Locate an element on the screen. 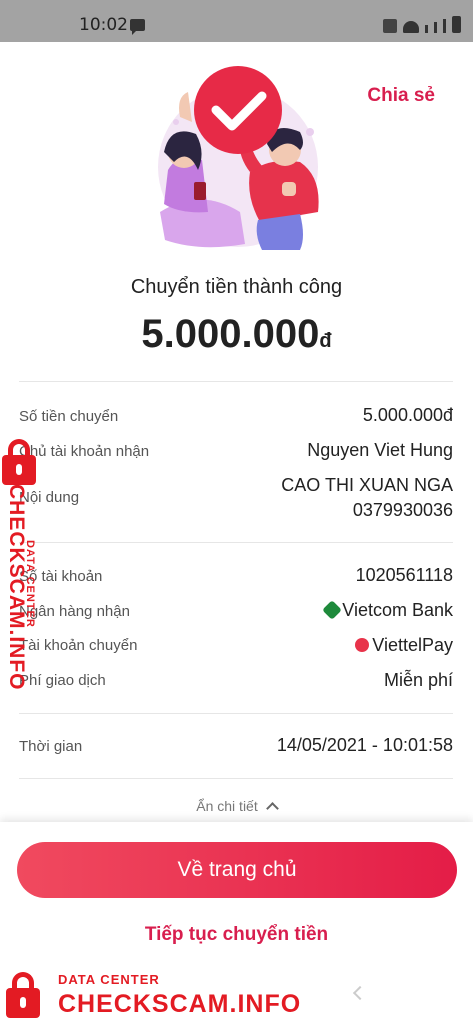 The image size is (473, 1024). hide-details-toggle: Ẩn chi tiết is located at coordinates (236, 806).